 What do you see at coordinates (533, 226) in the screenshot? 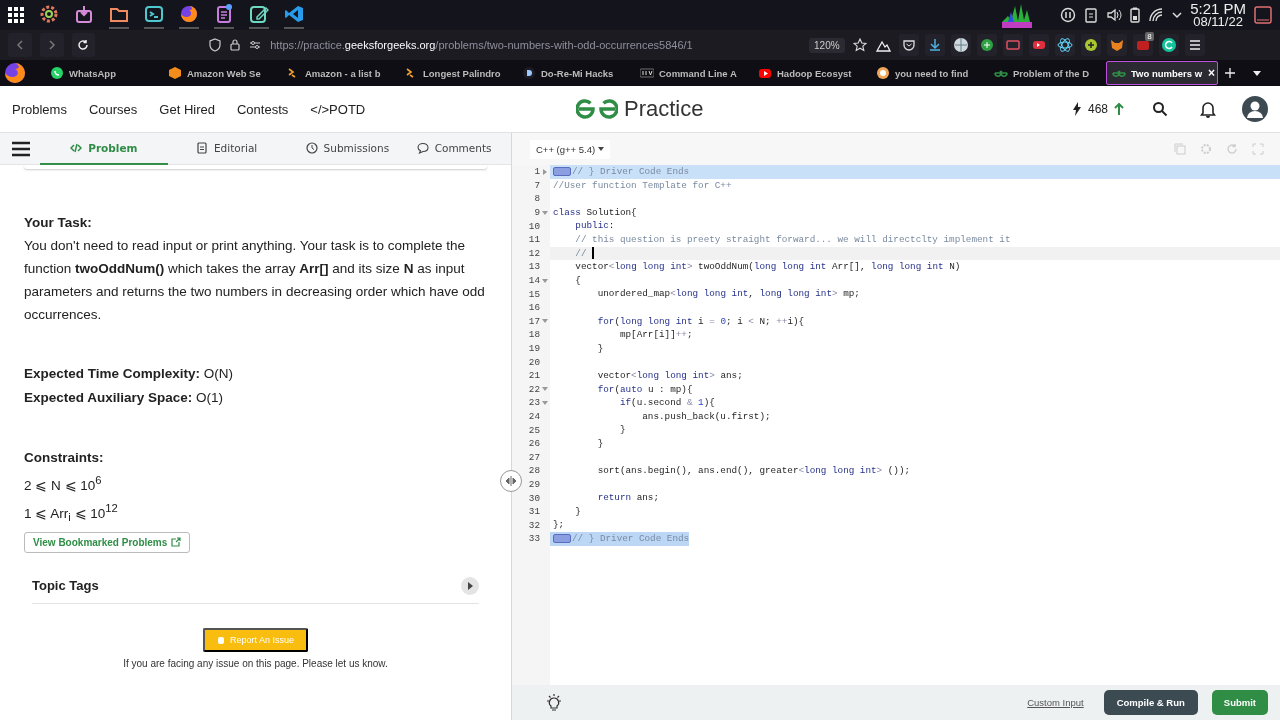
I see `line-number: 10` at bounding box center [533, 226].